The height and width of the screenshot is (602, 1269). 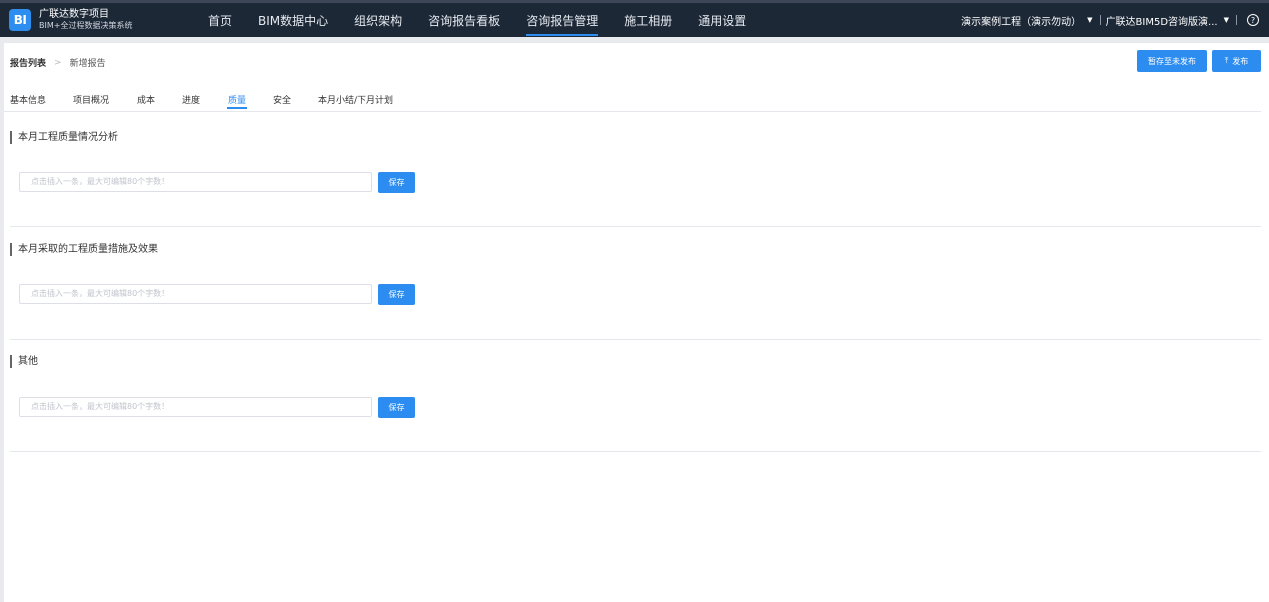 I want to click on tab-project-overview: 项目概况, so click(x=91, y=99).